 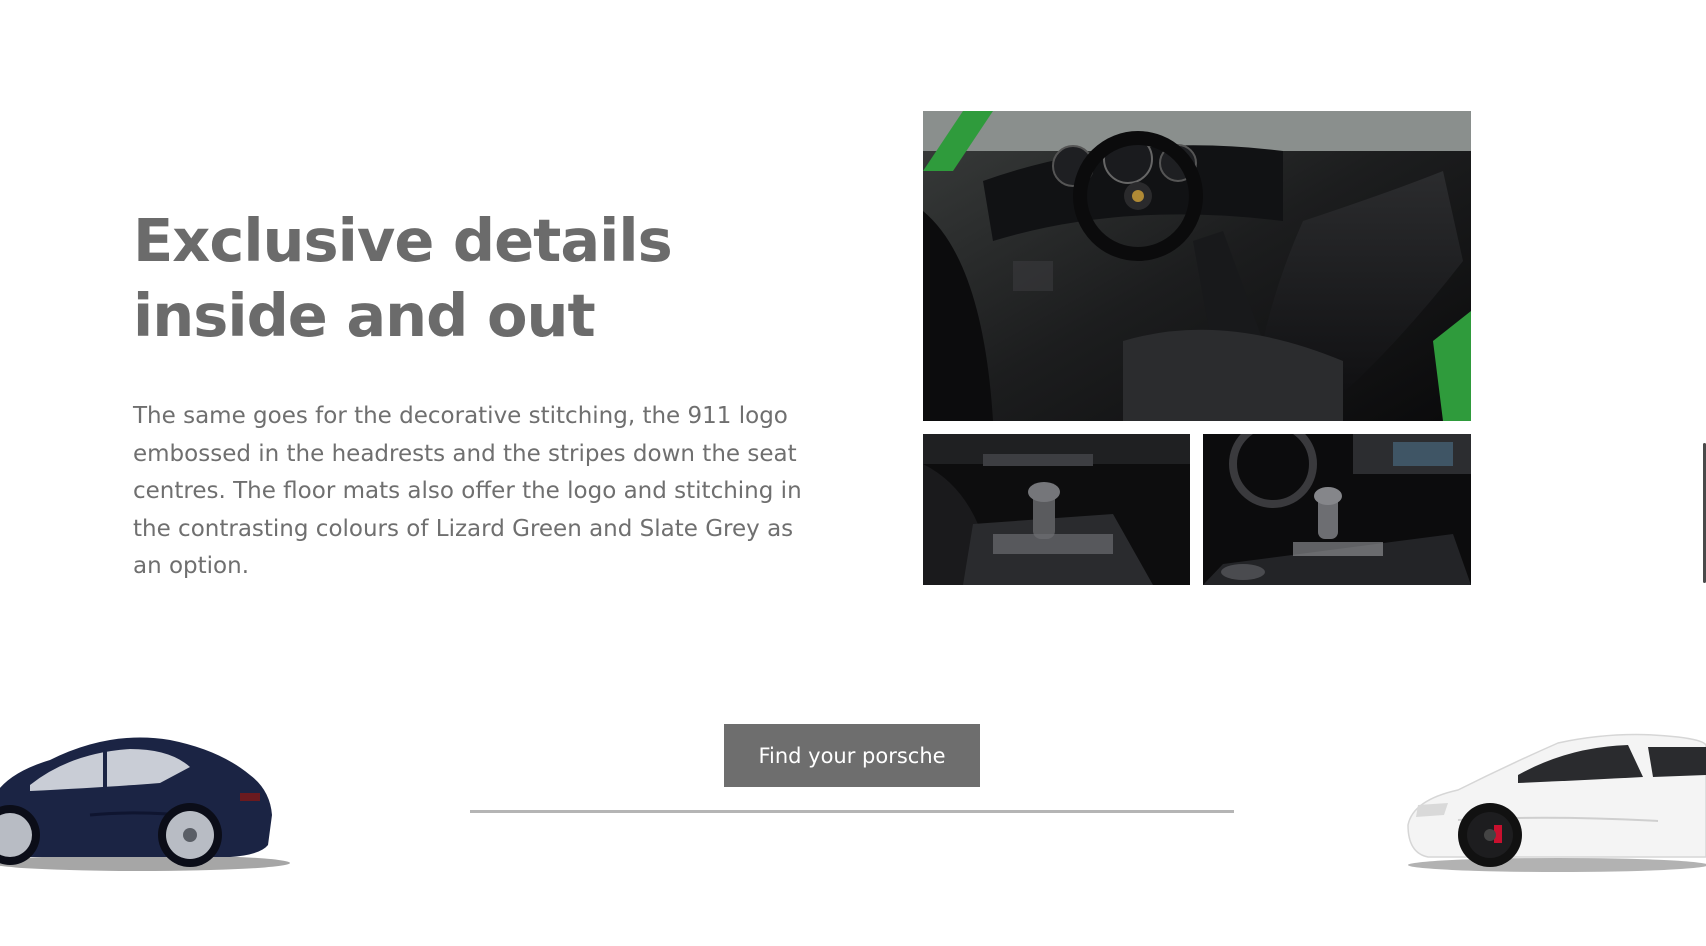 What do you see at coordinates (1337, 509) in the screenshot?
I see `gear-selector-pdk-photo` at bounding box center [1337, 509].